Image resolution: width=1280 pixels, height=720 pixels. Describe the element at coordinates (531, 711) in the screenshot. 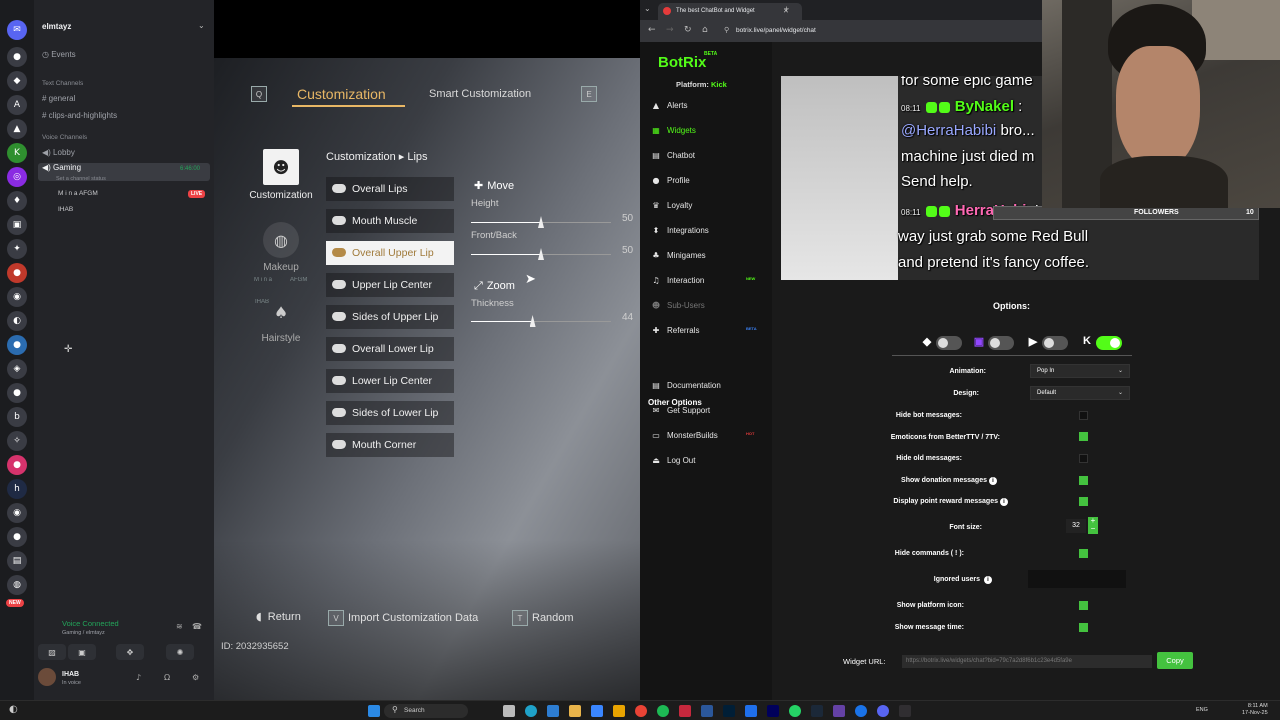

I see `edge-icon` at that location.